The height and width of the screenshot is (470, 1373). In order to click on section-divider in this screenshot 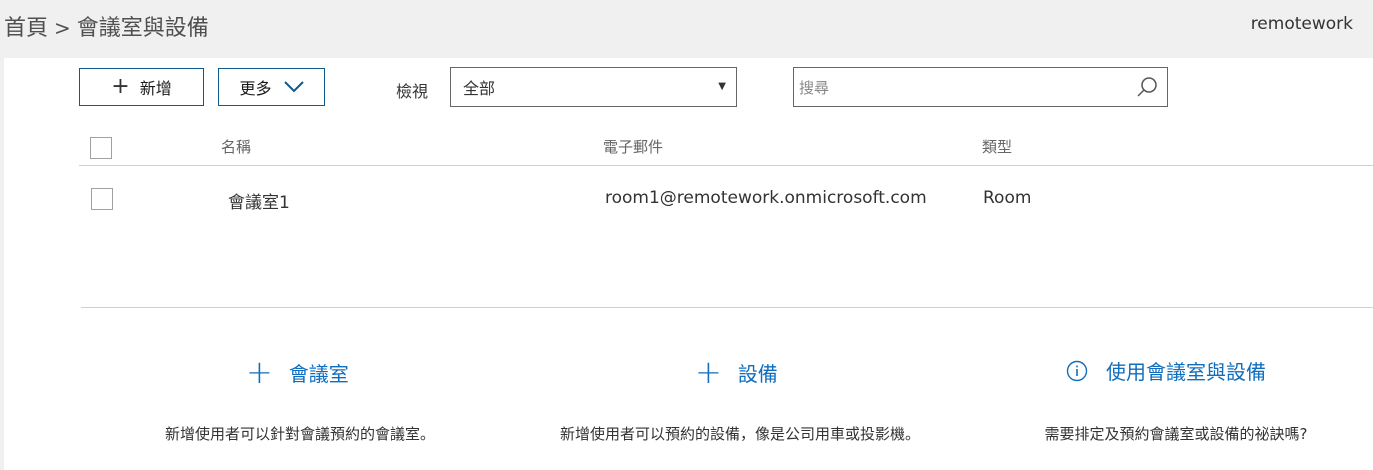, I will do `click(727, 307)`.